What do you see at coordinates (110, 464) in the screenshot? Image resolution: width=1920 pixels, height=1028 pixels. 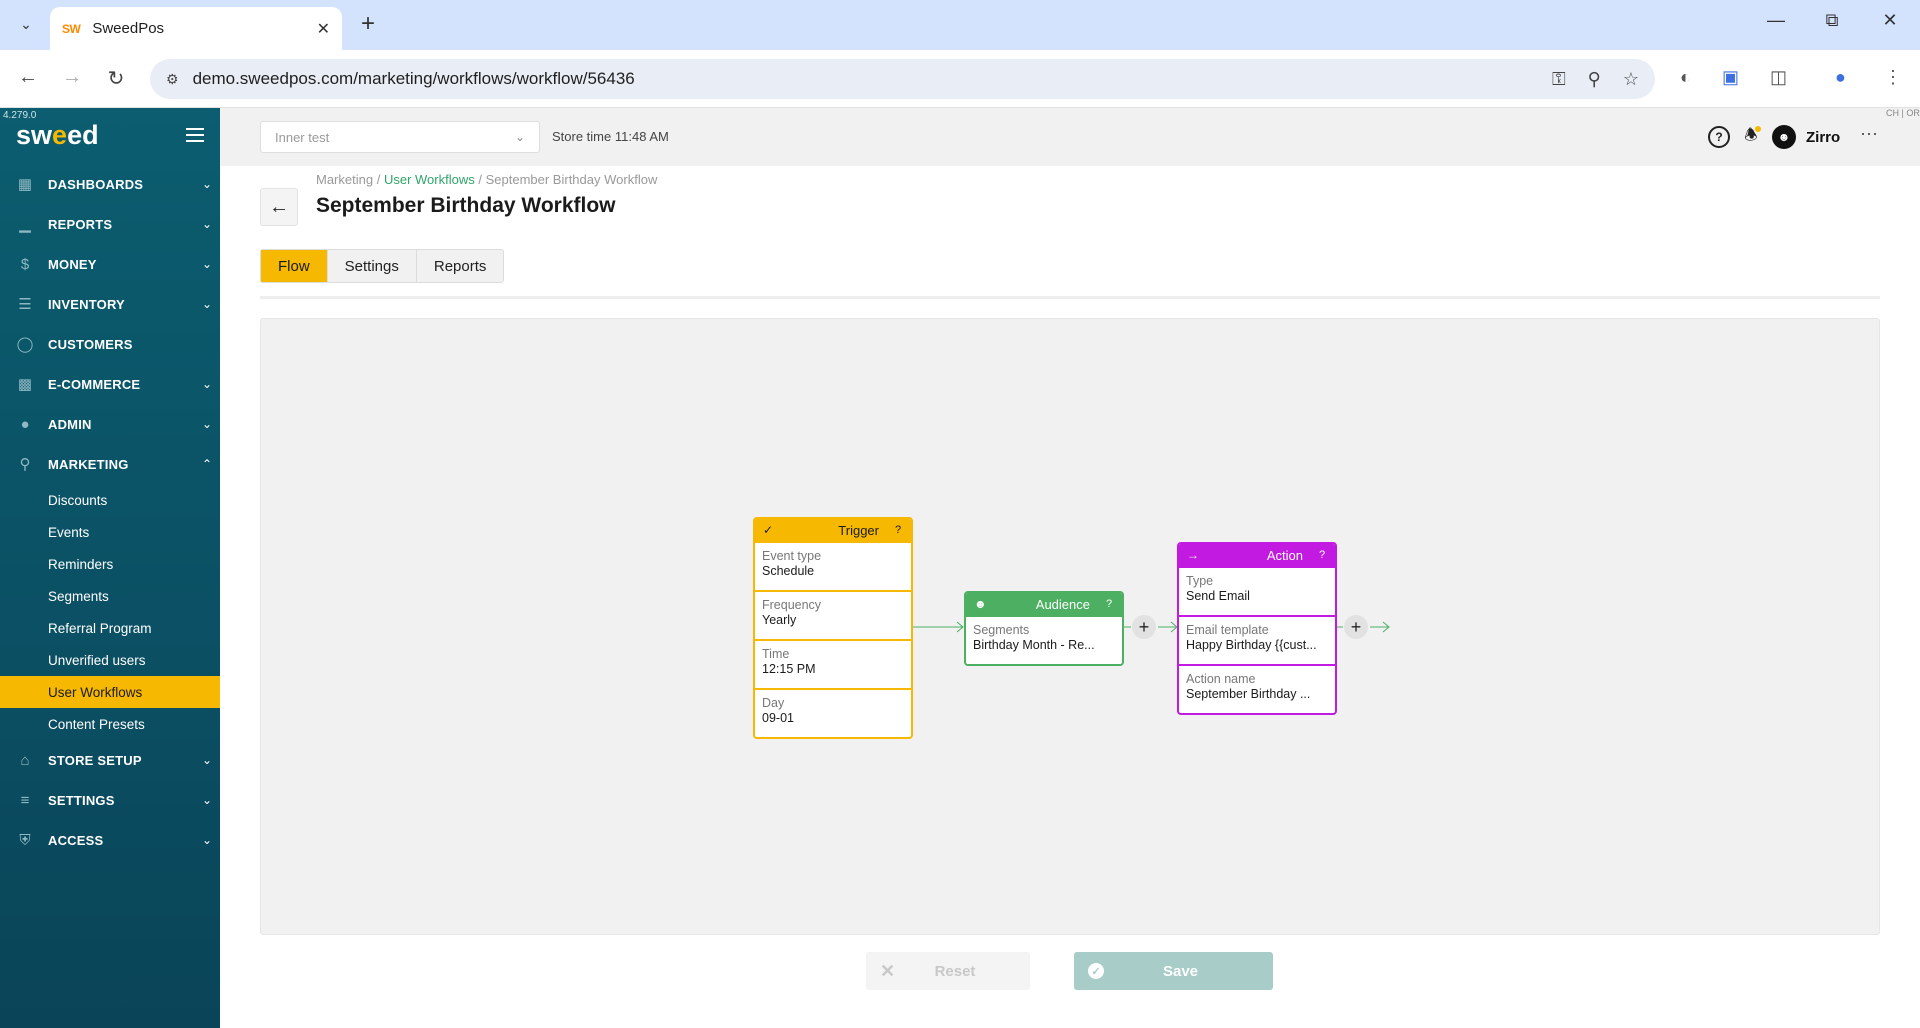 I see `nav-marketing: ⚲ MARKETING ⌃` at bounding box center [110, 464].